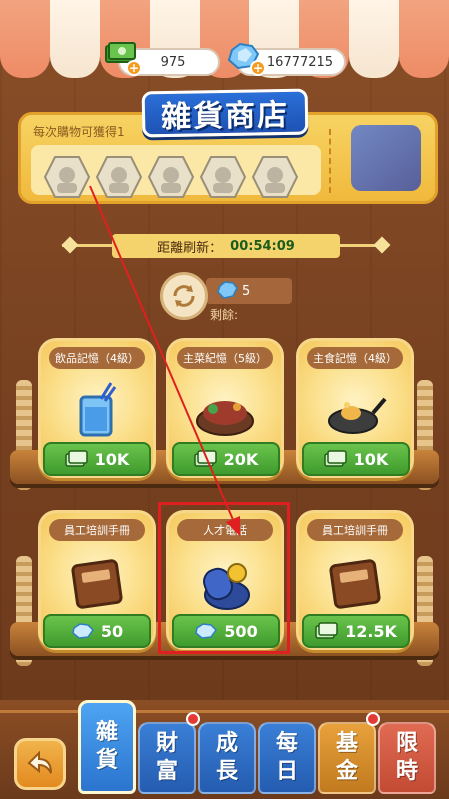 This screenshot has width=449, height=799. Describe the element at coordinates (79, 132) in the screenshot. I see `reward-text: 每次購物可獲得1` at that location.